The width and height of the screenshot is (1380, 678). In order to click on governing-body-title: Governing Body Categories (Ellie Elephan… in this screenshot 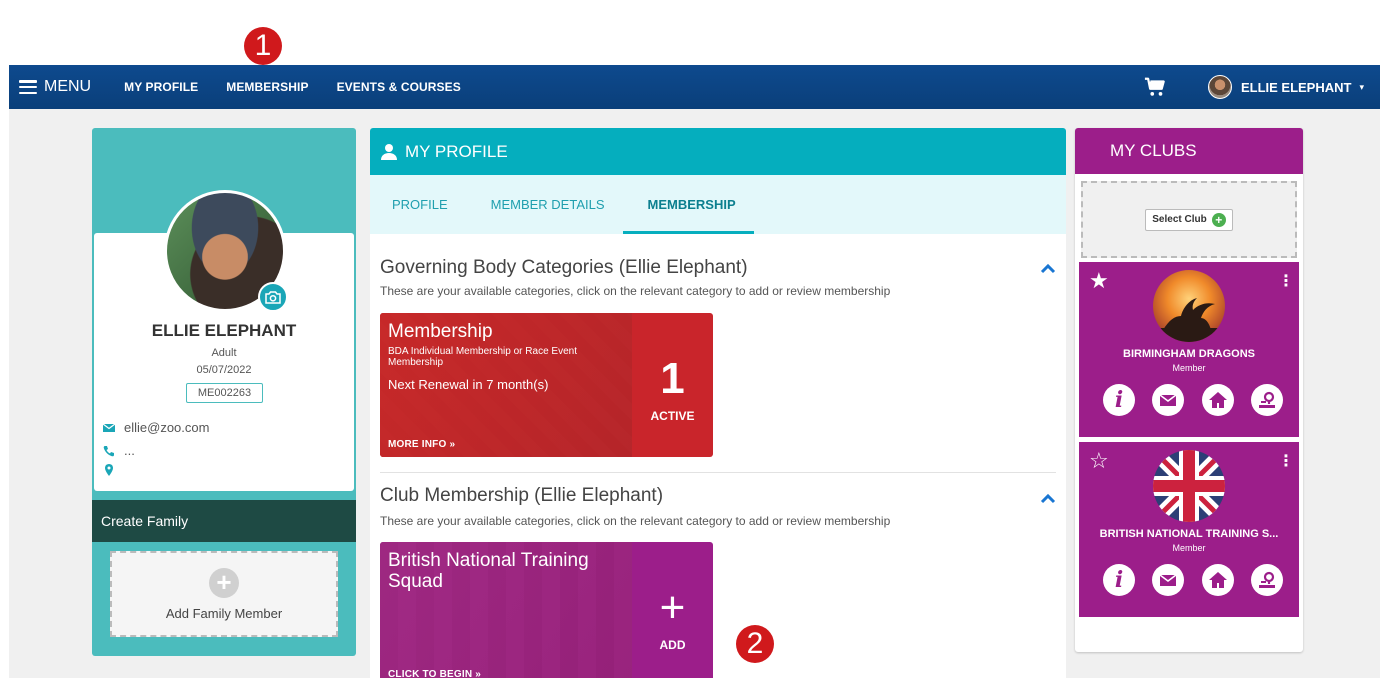, I will do `click(564, 267)`.